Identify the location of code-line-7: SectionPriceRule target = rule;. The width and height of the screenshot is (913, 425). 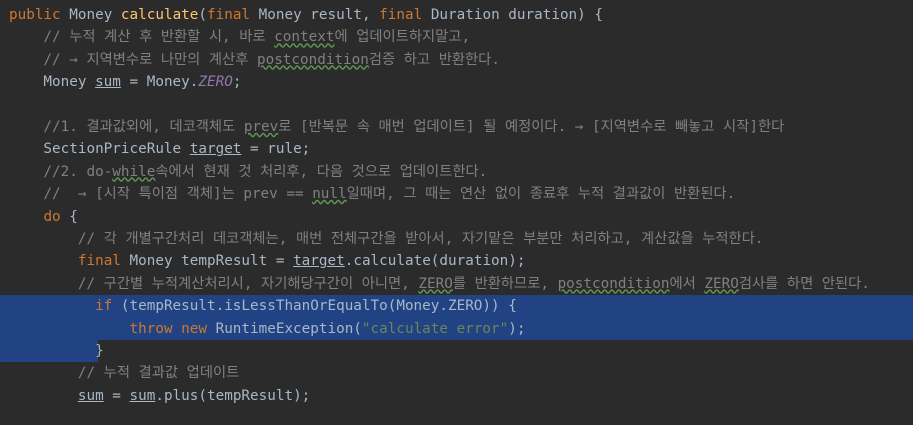
(456, 149).